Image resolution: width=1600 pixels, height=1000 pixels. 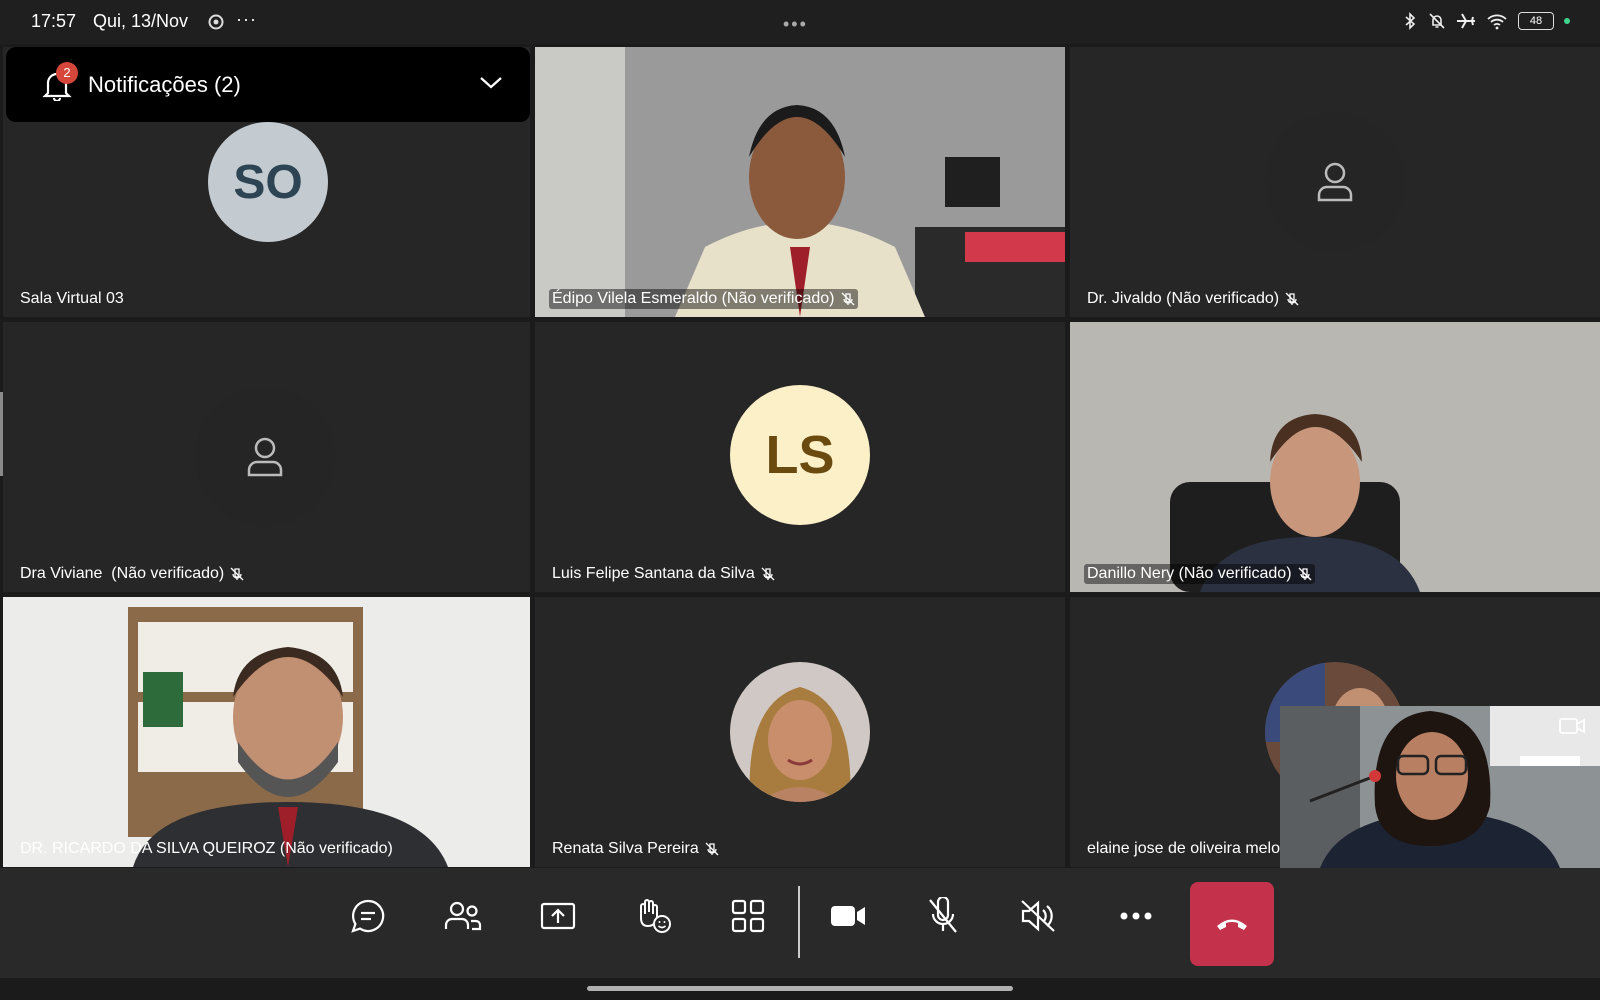 What do you see at coordinates (268, 182) in the screenshot?
I see `avatar: SO` at bounding box center [268, 182].